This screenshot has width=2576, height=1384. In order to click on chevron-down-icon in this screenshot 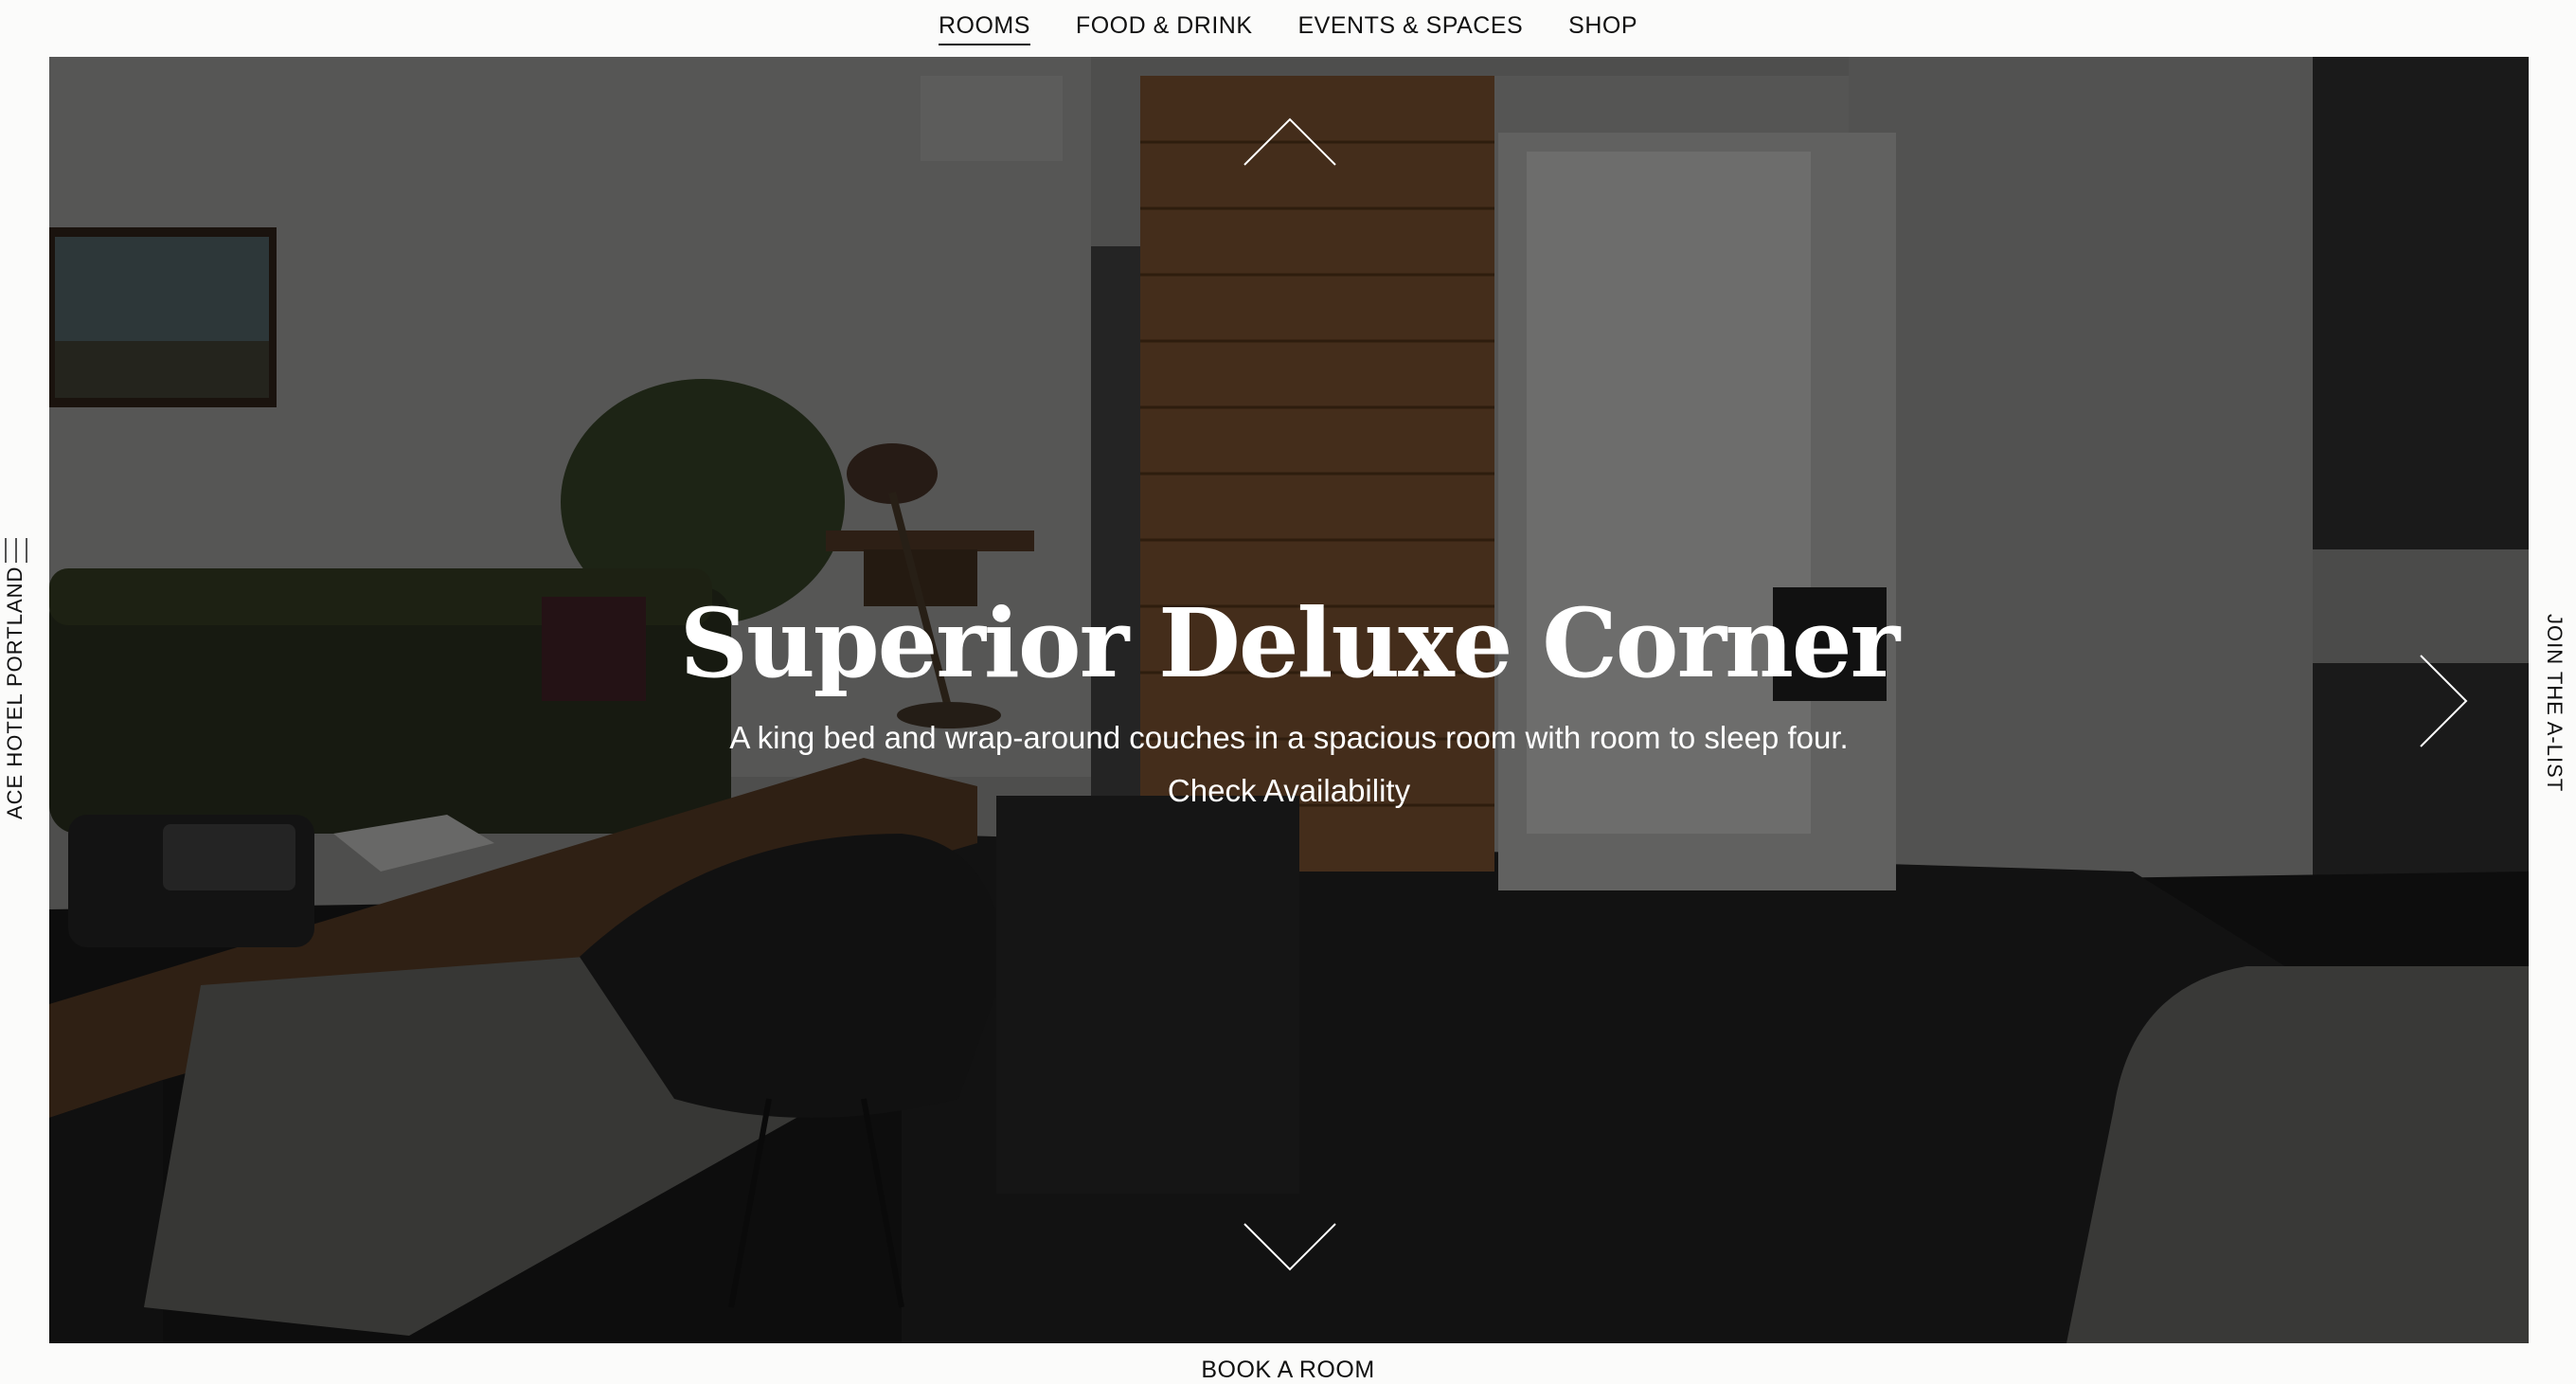, I will do `click(1290, 1248)`.